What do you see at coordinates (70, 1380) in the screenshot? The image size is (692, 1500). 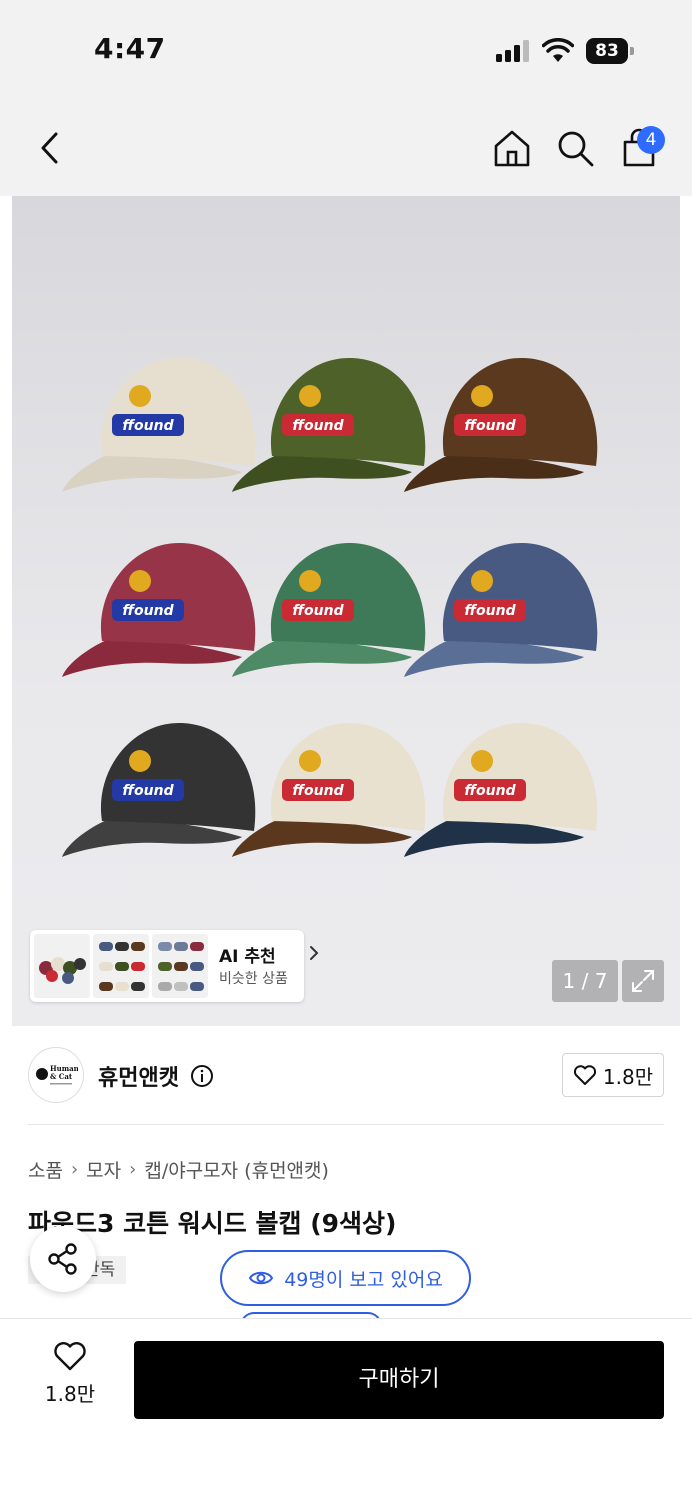 I see `wishlist-button: 1.8만` at bounding box center [70, 1380].